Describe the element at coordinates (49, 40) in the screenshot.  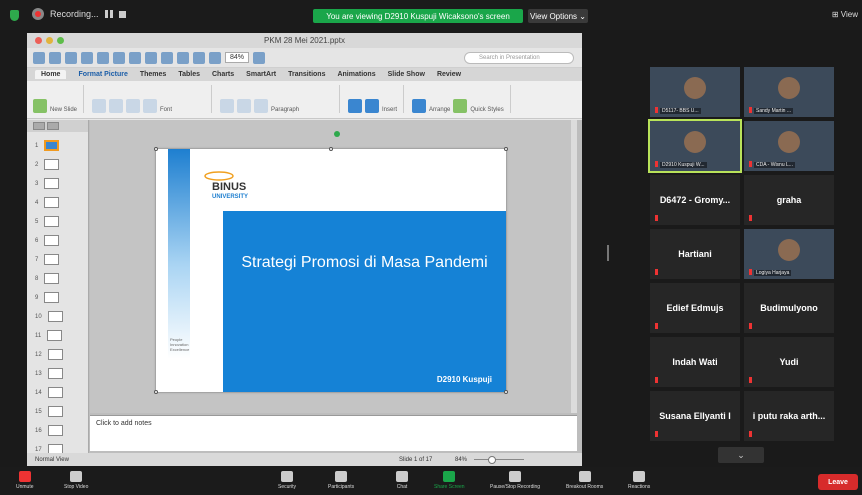
I see `minimize-window-icon` at that location.